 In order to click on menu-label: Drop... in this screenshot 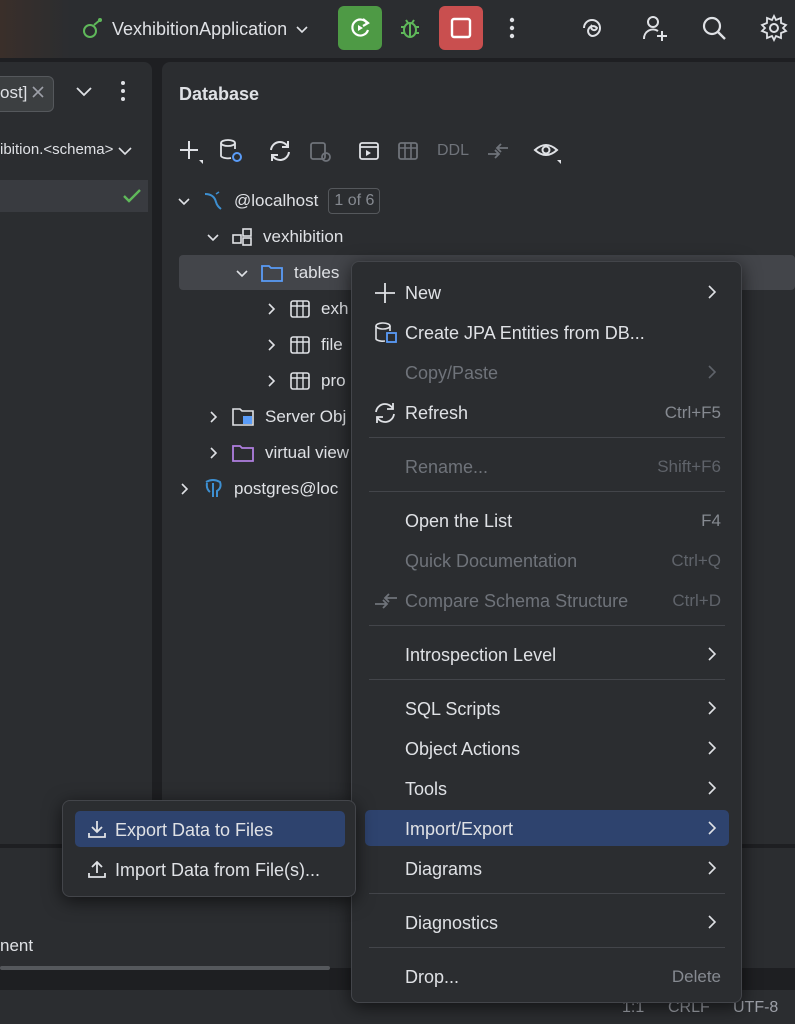, I will do `click(432, 977)`.